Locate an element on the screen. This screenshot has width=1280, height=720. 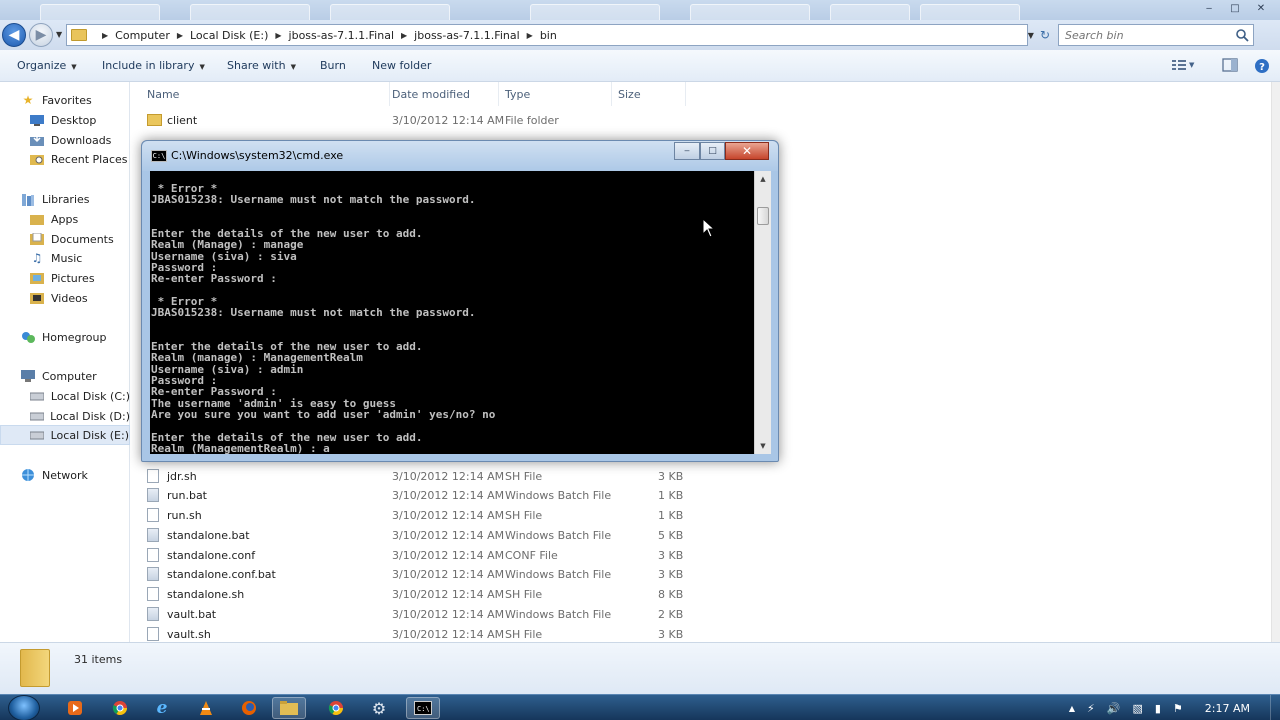
taskbar-media-player is located at coordinates (75, 708).